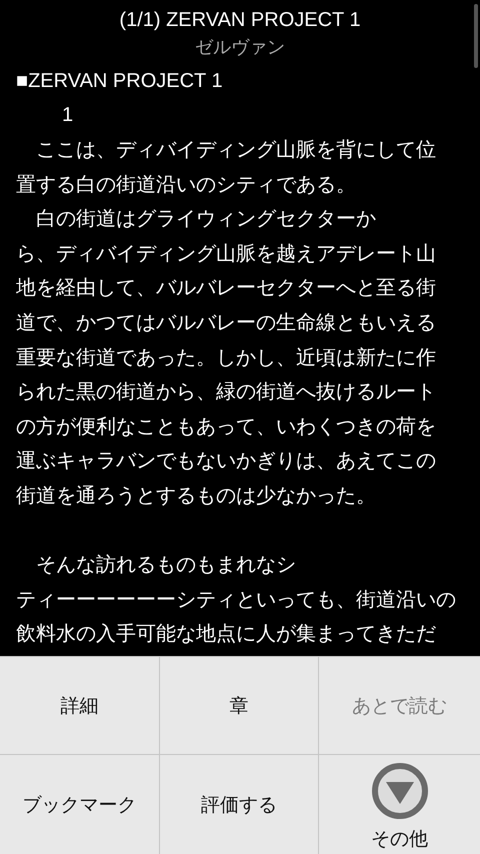 Image resolution: width=480 pixels, height=854 pixels. I want to click on body-paragraph: そんな訪れるものもまれなシ ティーーーーーーシティといっても、街道沿いの 飲料水の入手可能な地点に人が集まってきただ, so click(236, 599).